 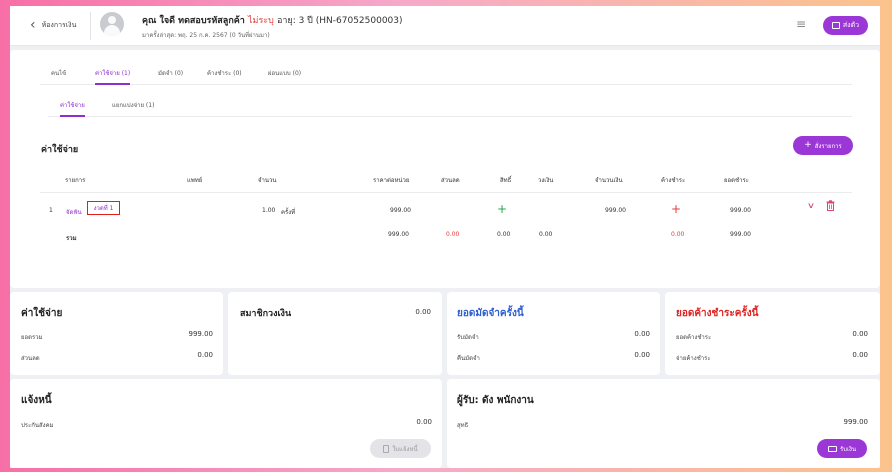 What do you see at coordinates (615, 210) in the screenshot?
I see `row-amount: 999.00` at bounding box center [615, 210].